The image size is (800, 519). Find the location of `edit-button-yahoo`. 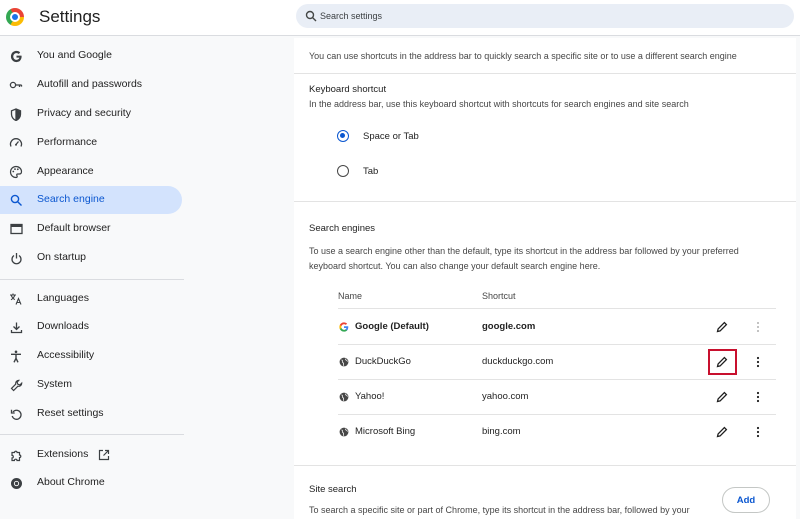

edit-button-yahoo is located at coordinates (722, 397).